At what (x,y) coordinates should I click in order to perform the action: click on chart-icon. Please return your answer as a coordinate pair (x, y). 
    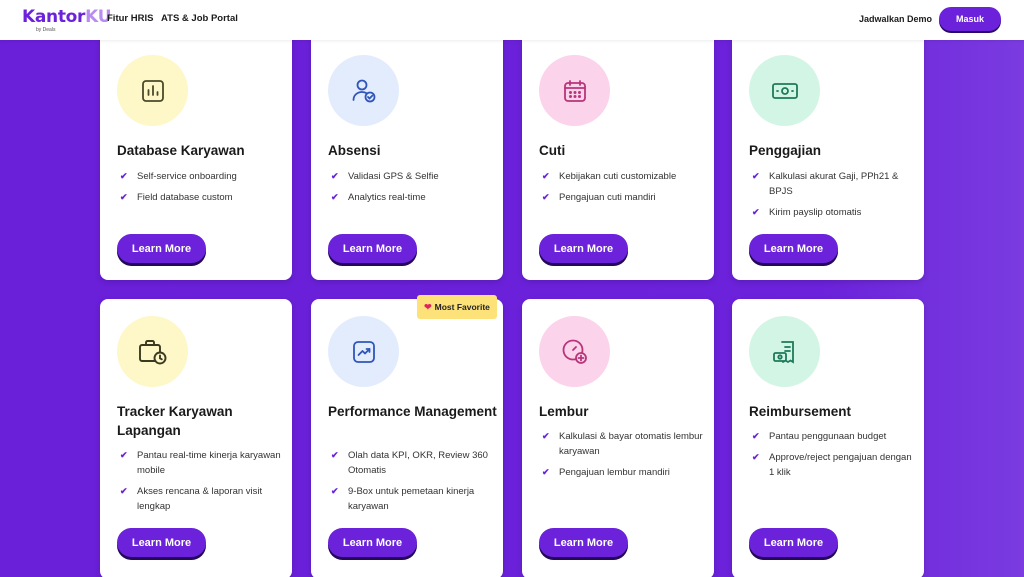
    Looking at the image, I should click on (152, 90).